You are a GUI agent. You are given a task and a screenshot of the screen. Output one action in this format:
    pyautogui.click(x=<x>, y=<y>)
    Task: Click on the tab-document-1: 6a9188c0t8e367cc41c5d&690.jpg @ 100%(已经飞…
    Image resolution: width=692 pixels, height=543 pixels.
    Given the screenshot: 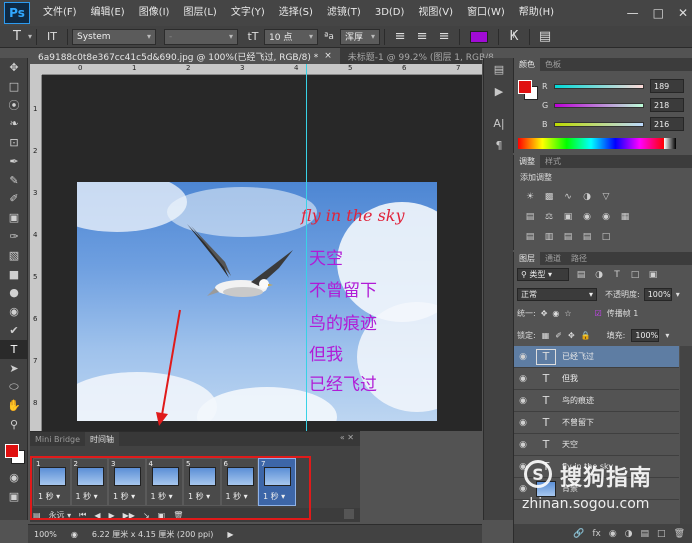 What is the action you would take?
    pyautogui.click(x=185, y=56)
    